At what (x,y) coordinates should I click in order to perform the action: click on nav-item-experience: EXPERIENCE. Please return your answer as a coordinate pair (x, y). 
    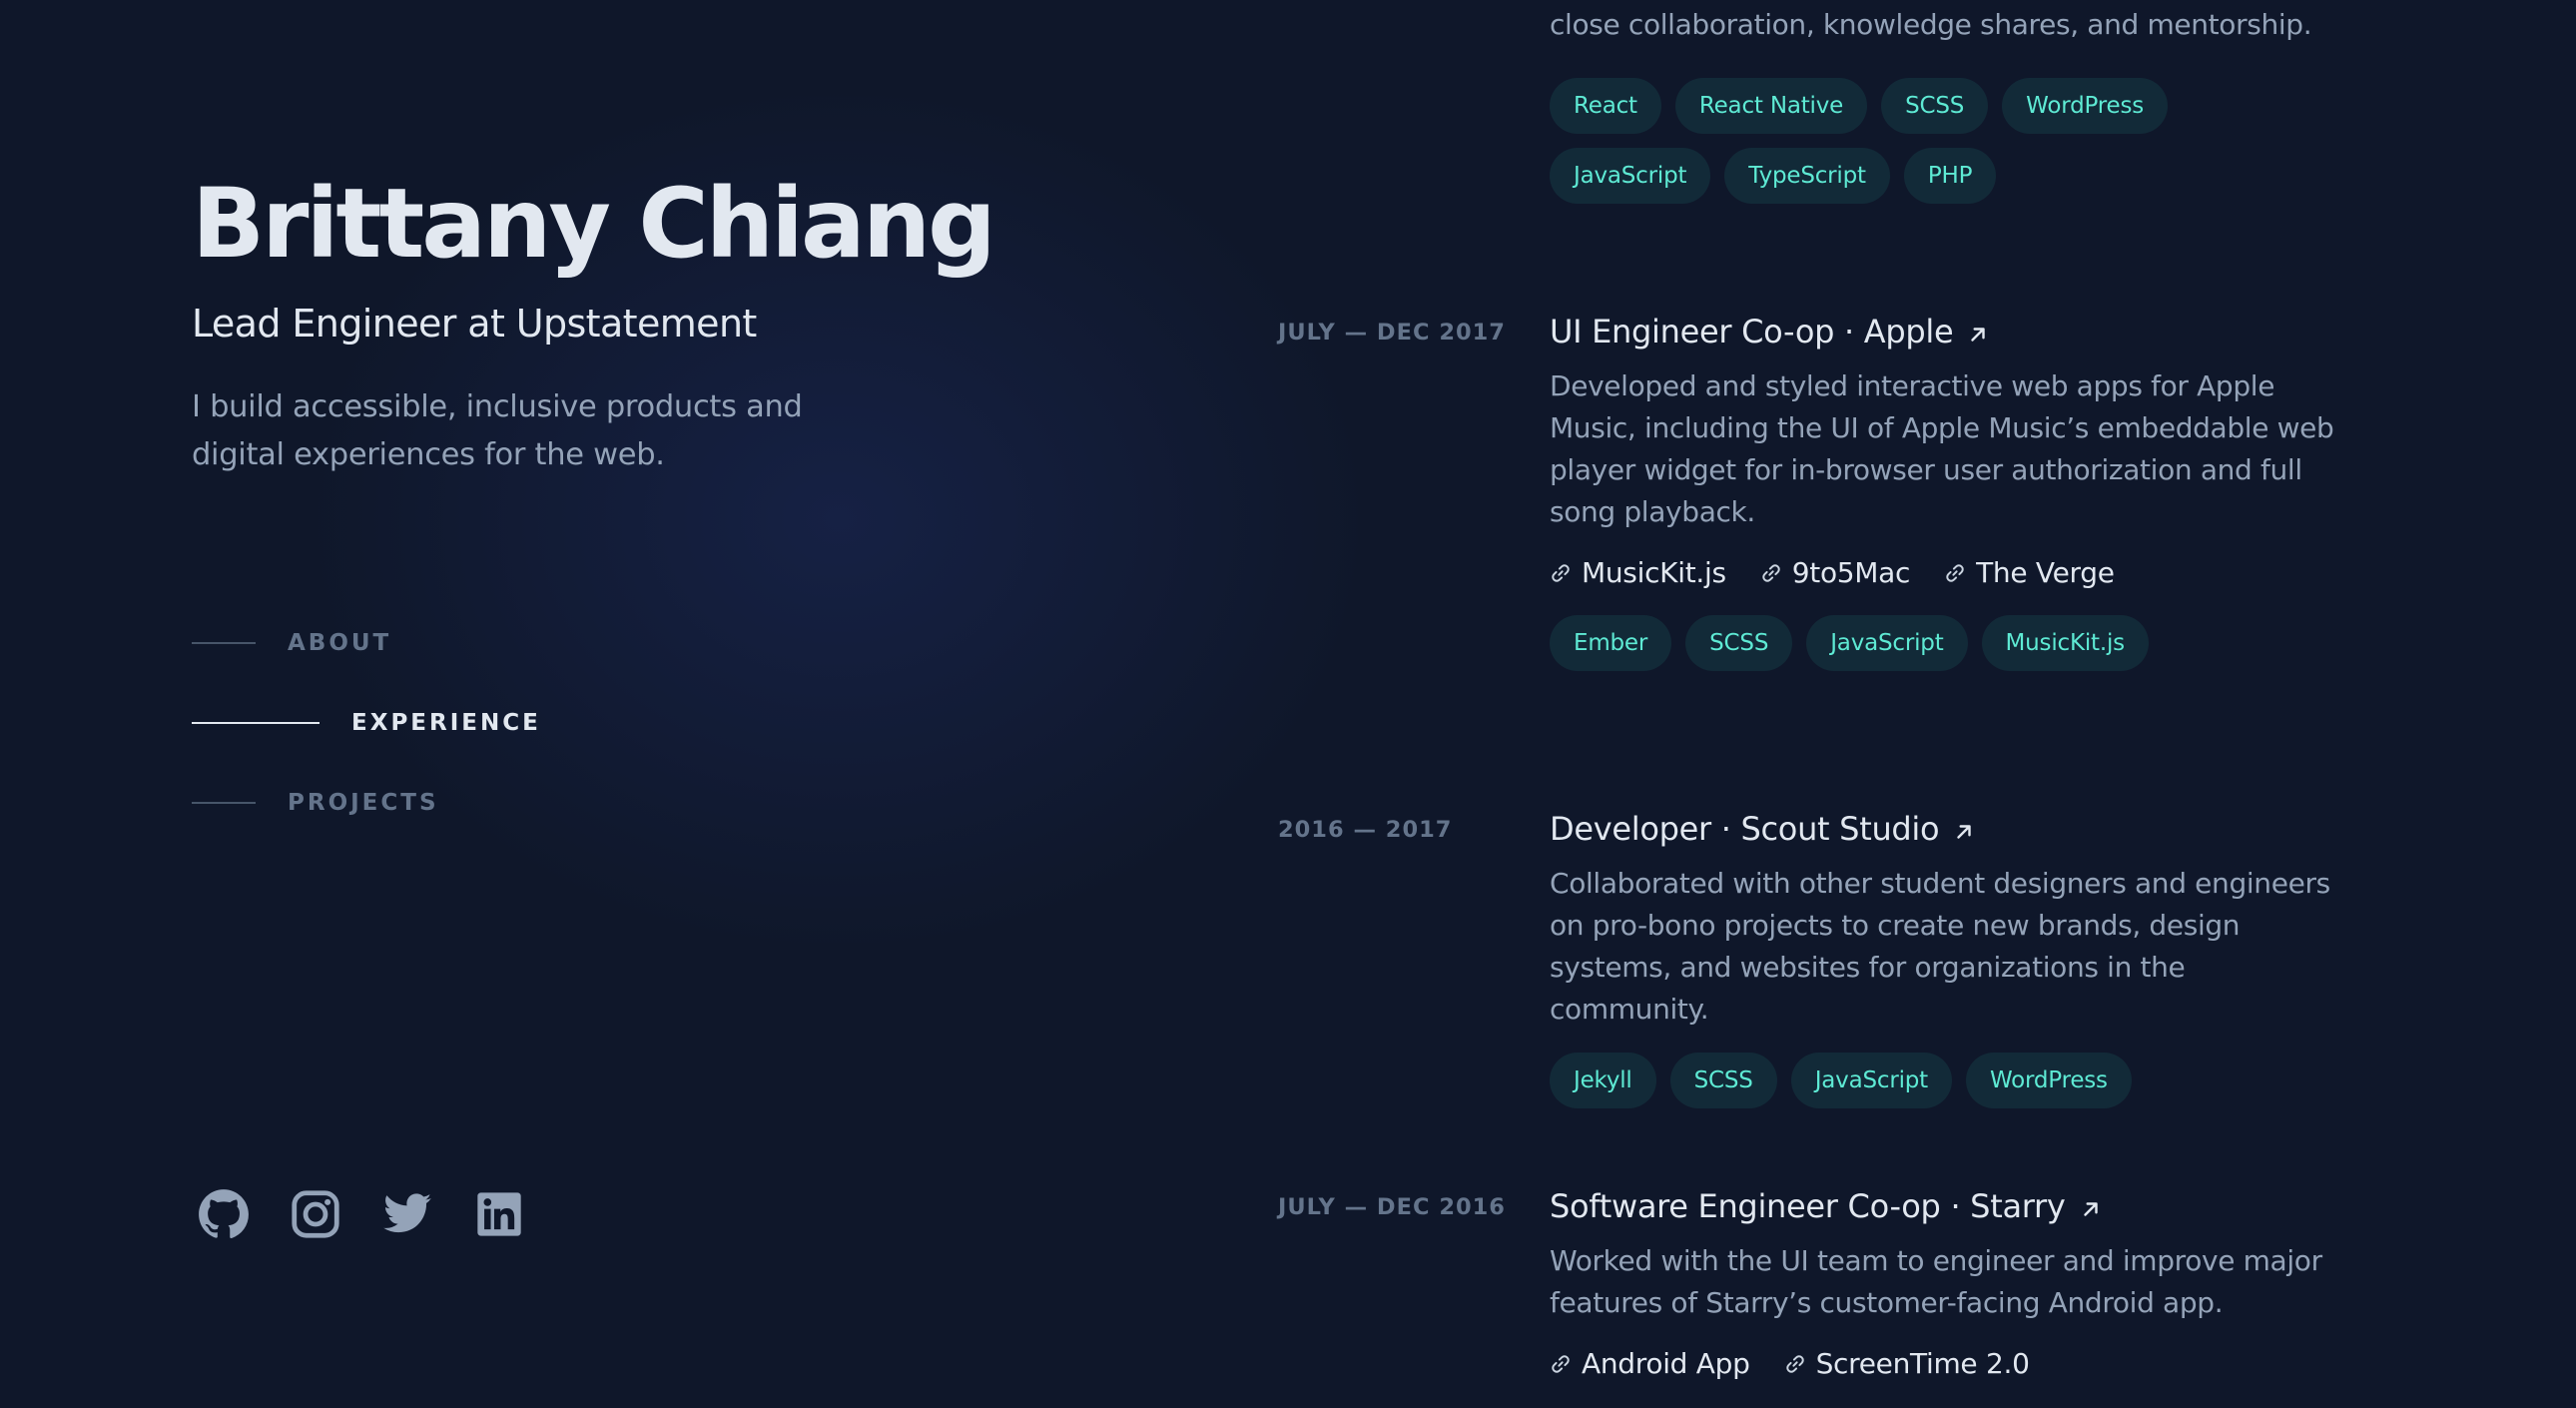
    Looking at the image, I should click on (366, 723).